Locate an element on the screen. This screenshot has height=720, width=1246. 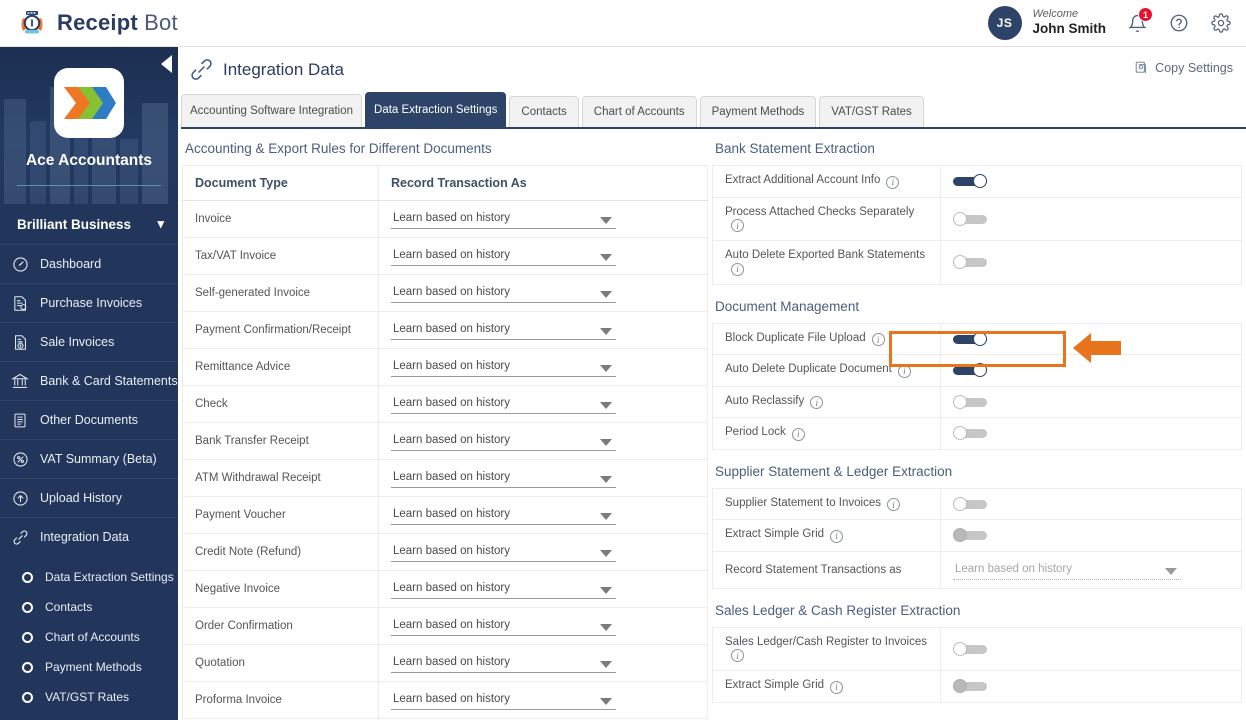
sidebar-item-contacts: Contacts is located at coordinates (89, 607).